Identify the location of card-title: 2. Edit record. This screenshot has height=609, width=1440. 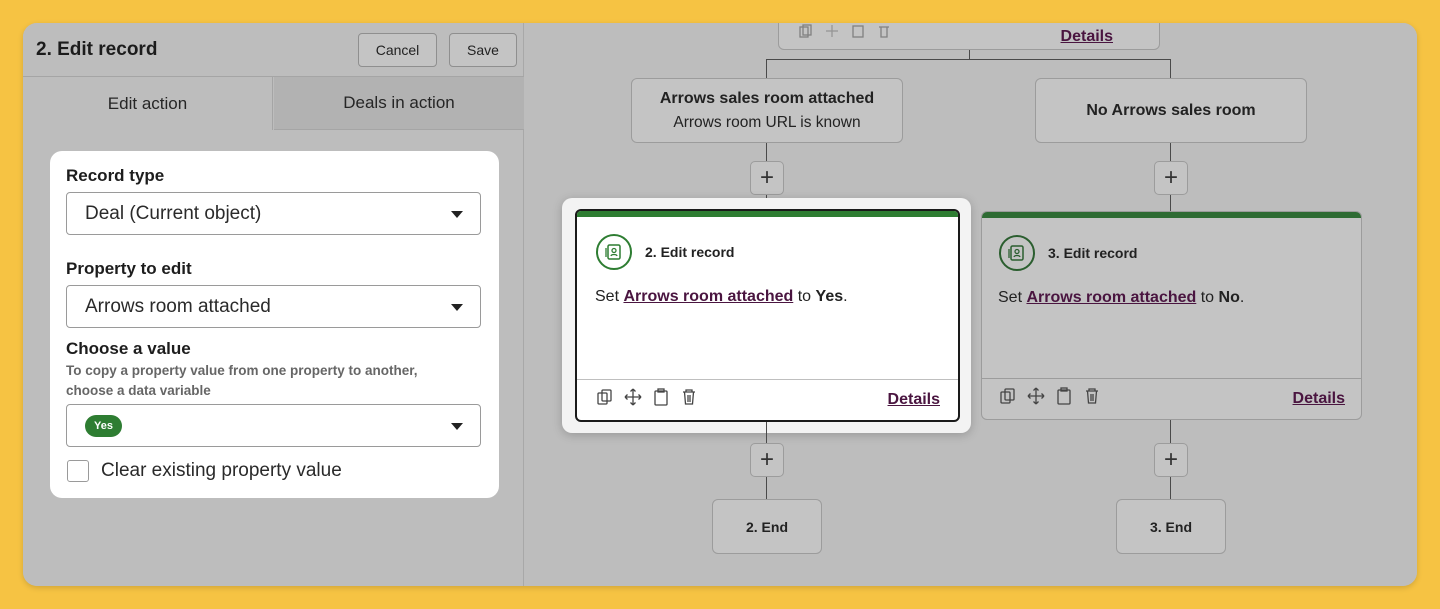
(690, 252).